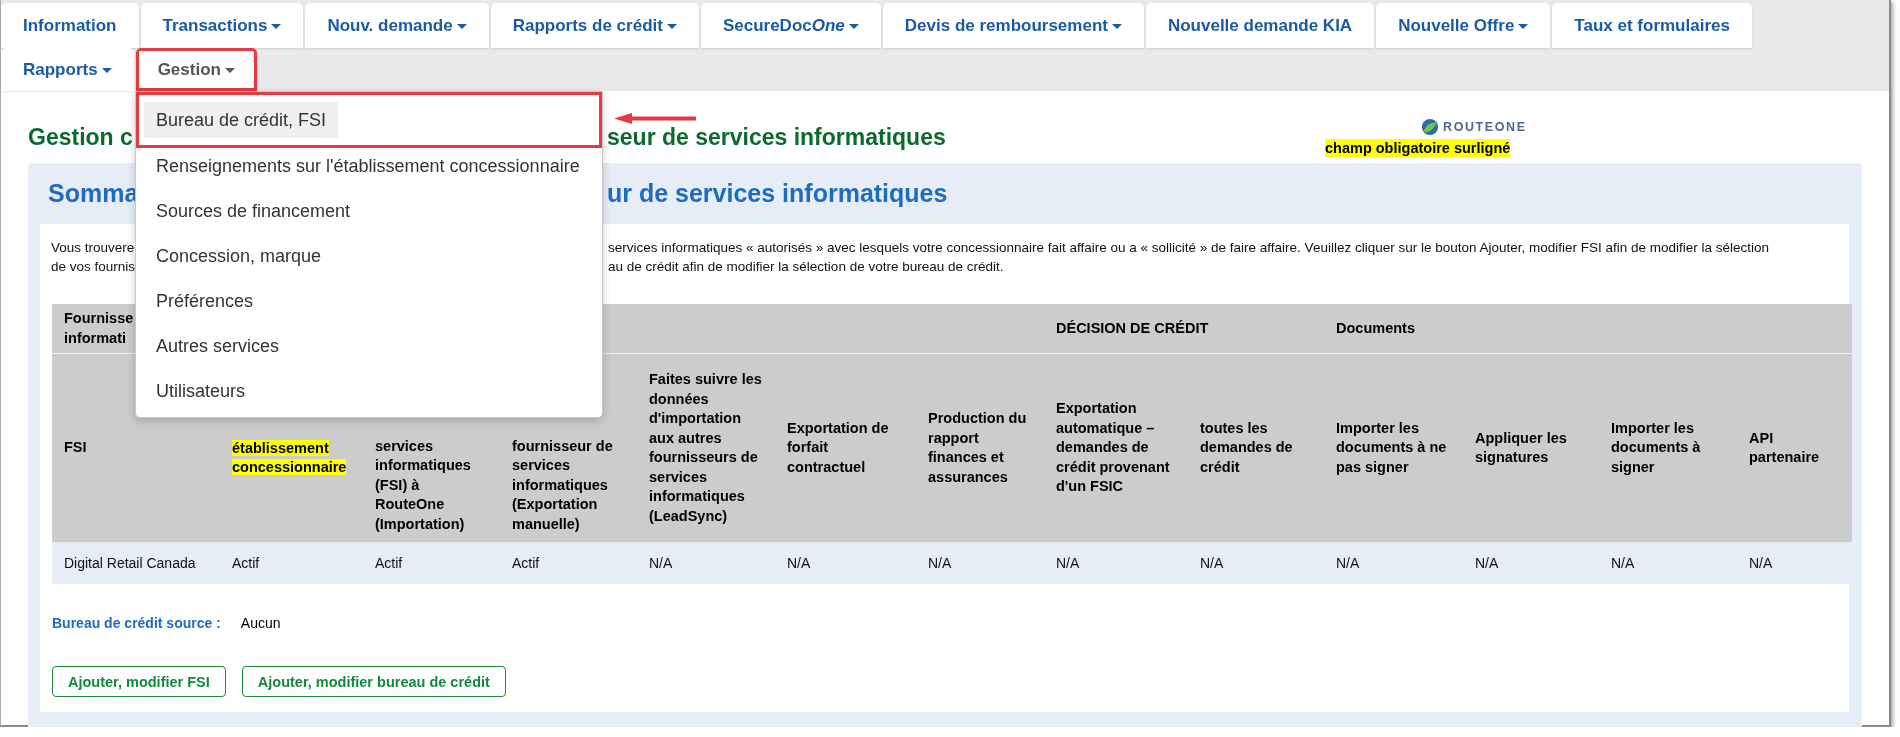  I want to click on required-field-note: champ obligatoire surligné, so click(1418, 148).